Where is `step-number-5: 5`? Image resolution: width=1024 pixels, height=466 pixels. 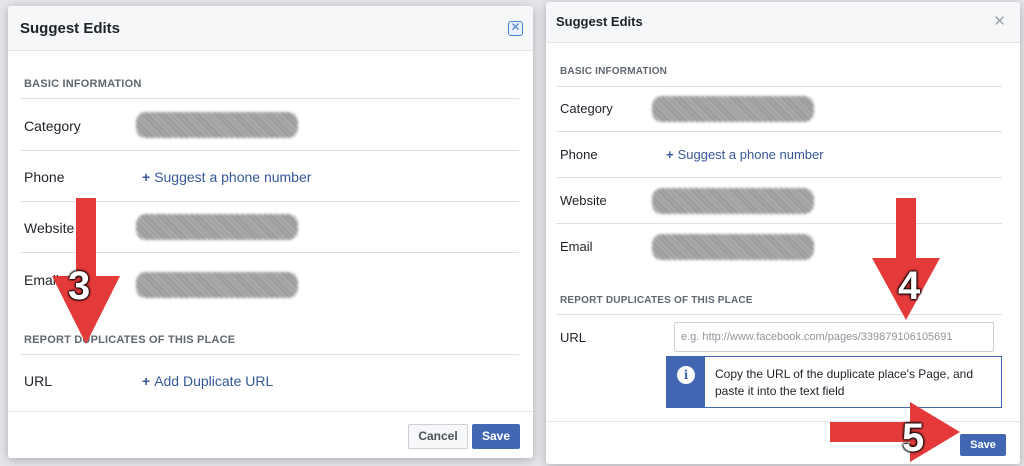
step-number-5: 5 is located at coordinates (913, 438).